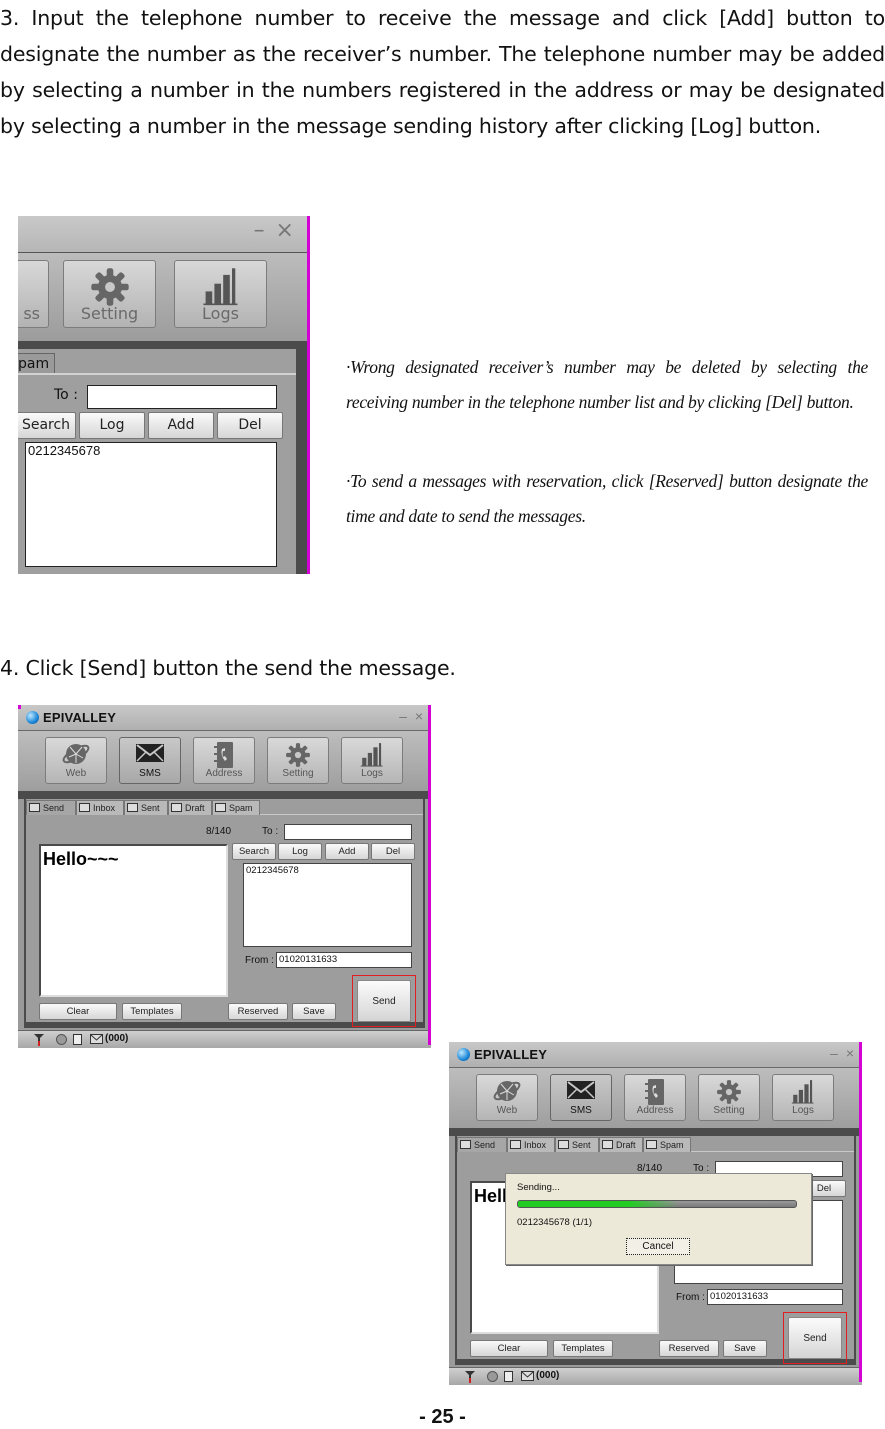 This screenshot has width=885, height=1429. Describe the element at coordinates (66, 395) in the screenshot. I see `to-label: To :` at that location.